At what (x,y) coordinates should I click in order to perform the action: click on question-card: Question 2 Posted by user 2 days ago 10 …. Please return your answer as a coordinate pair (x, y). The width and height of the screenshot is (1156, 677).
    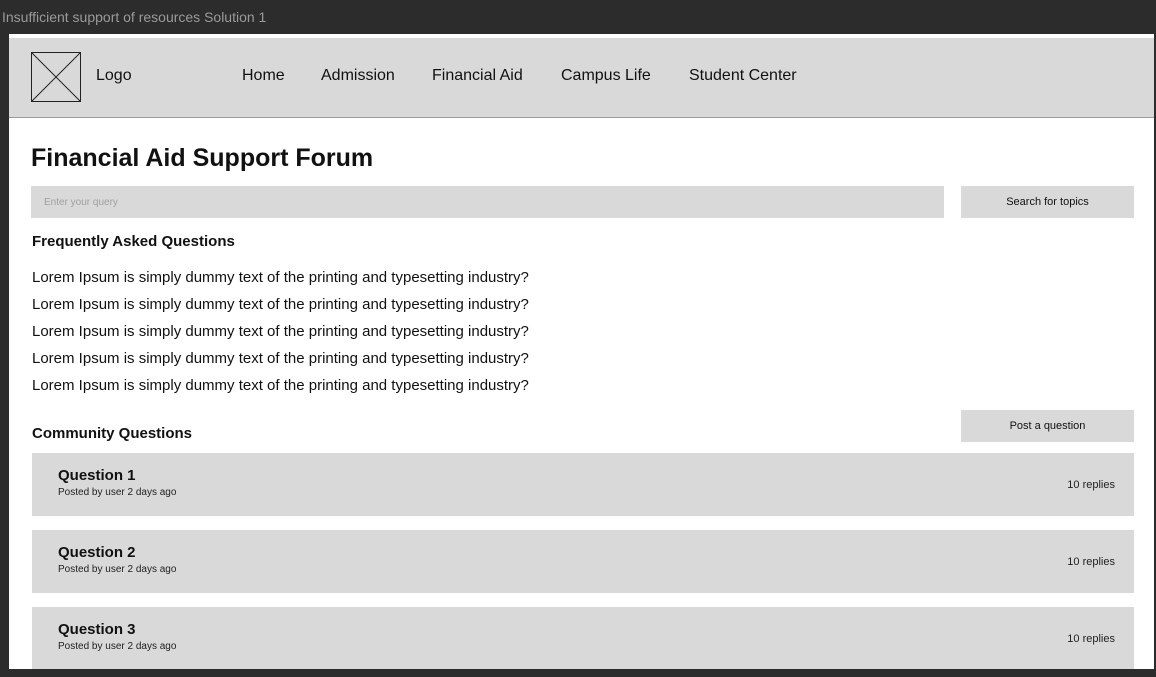
    Looking at the image, I should click on (583, 561).